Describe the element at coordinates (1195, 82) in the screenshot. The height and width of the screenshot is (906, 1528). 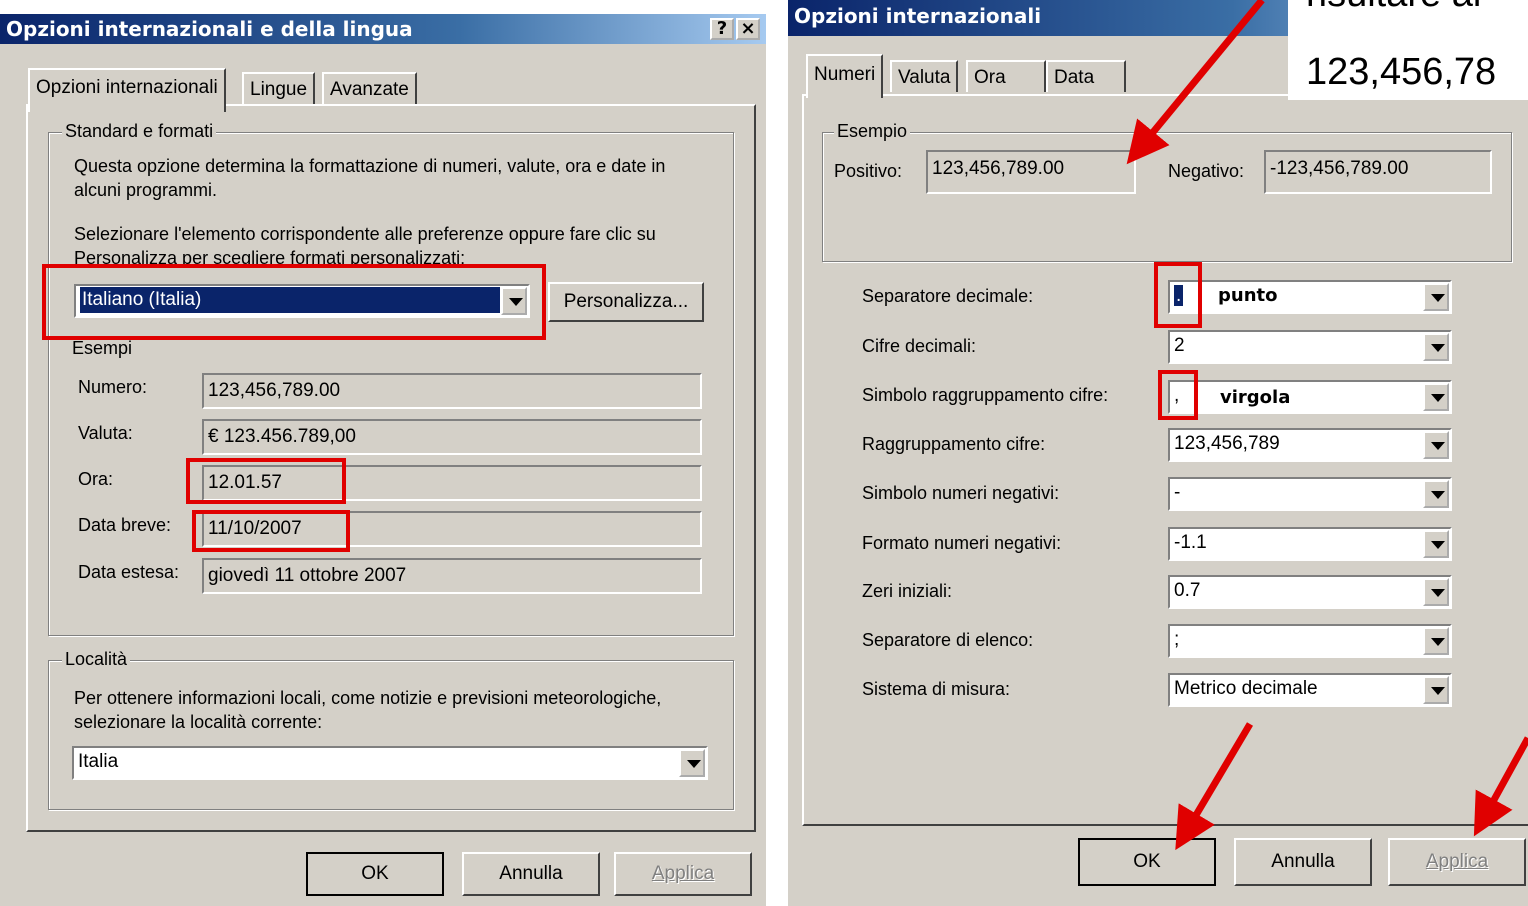
I see `arrow-to-positive-example` at that location.